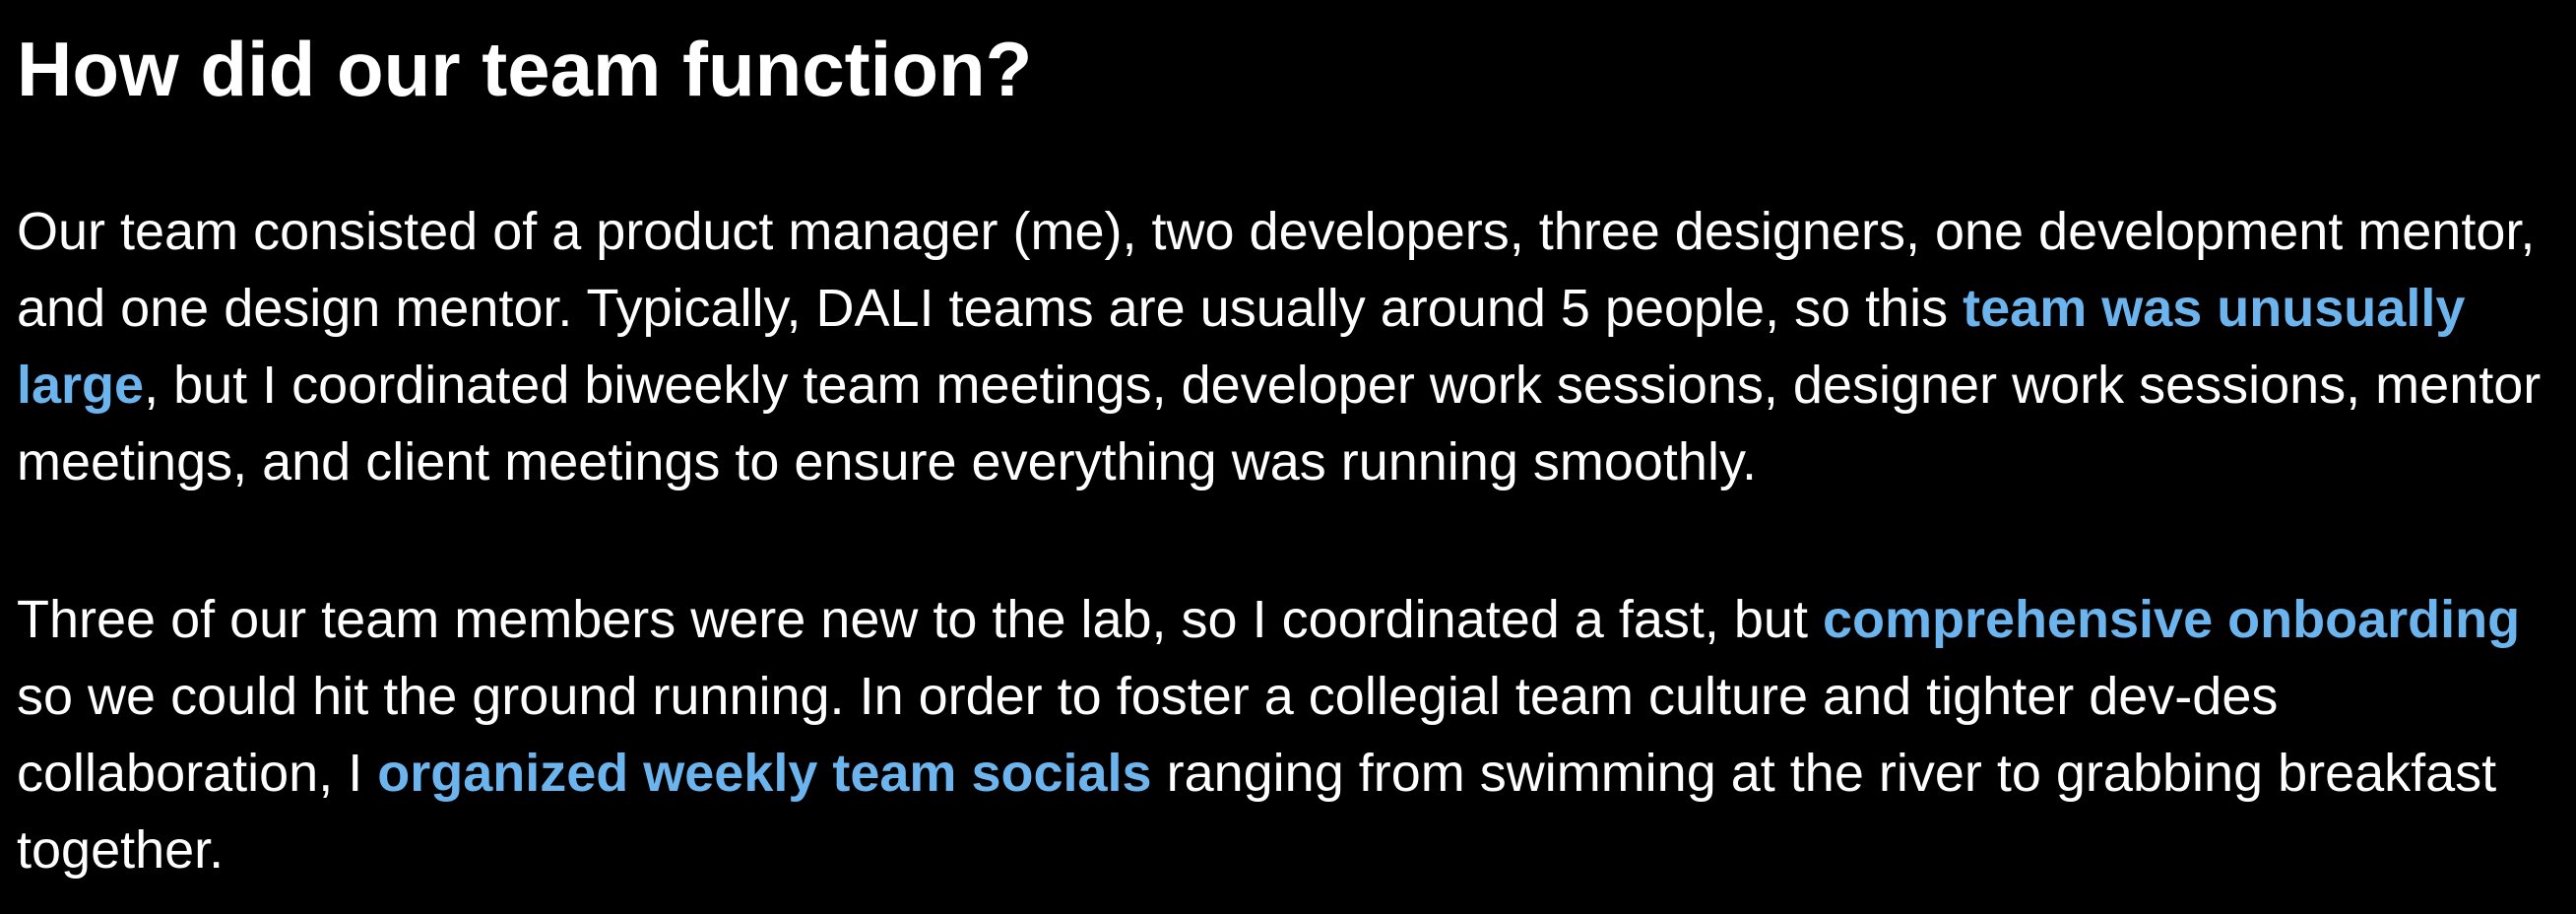  I want to click on highlight-onboarding: comprehensive onboarding, so click(2171, 619).